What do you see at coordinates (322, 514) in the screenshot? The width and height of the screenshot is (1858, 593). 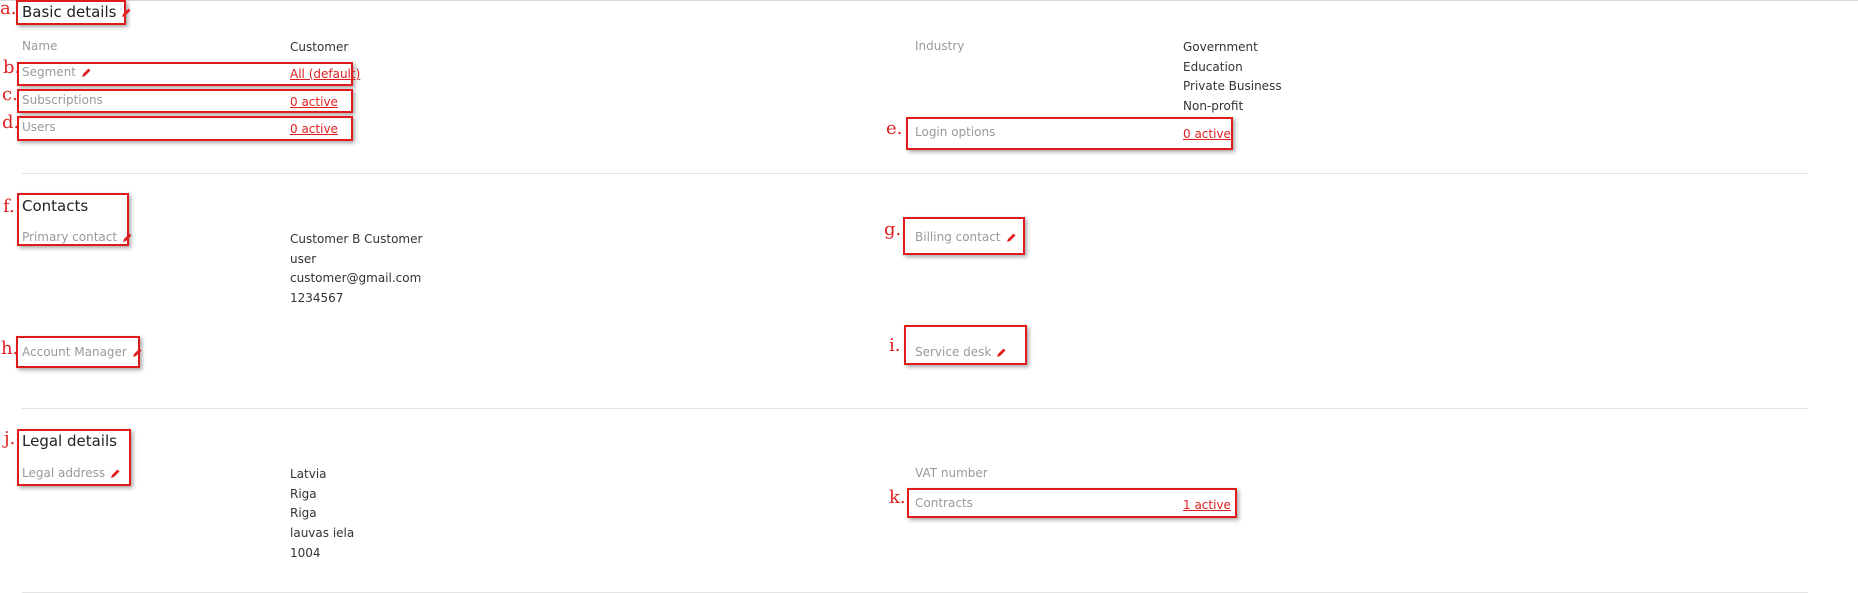 I see `legal-address-details: Latvia Riga Riga lauvas iela 1004` at bounding box center [322, 514].